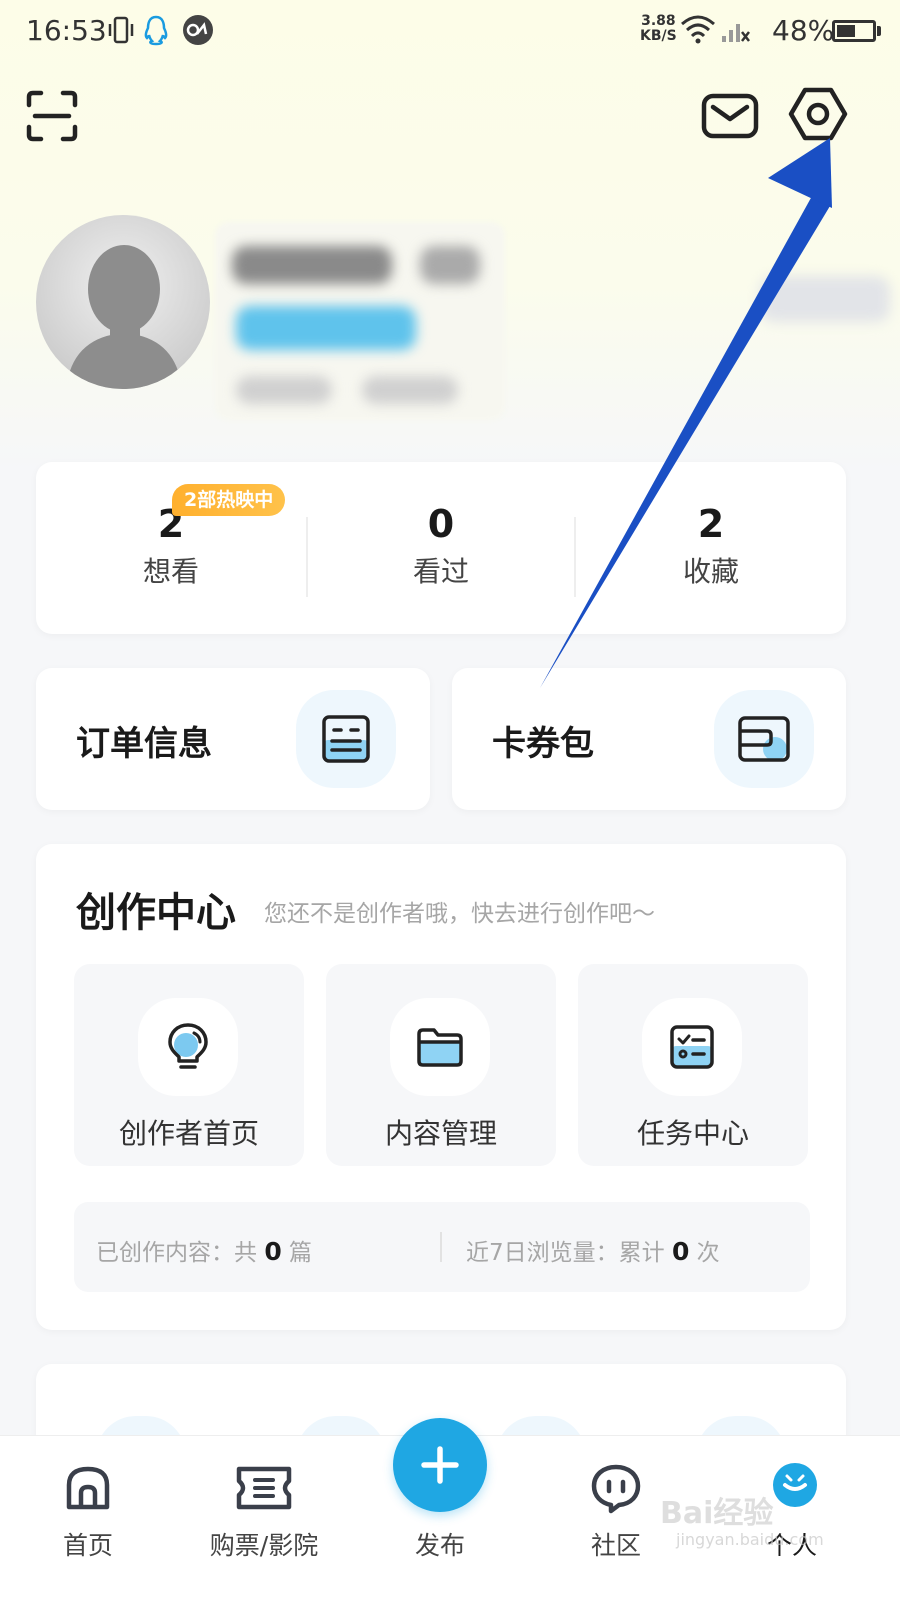  Describe the element at coordinates (686, 413) in the screenshot. I see `annotation-arrow` at that location.